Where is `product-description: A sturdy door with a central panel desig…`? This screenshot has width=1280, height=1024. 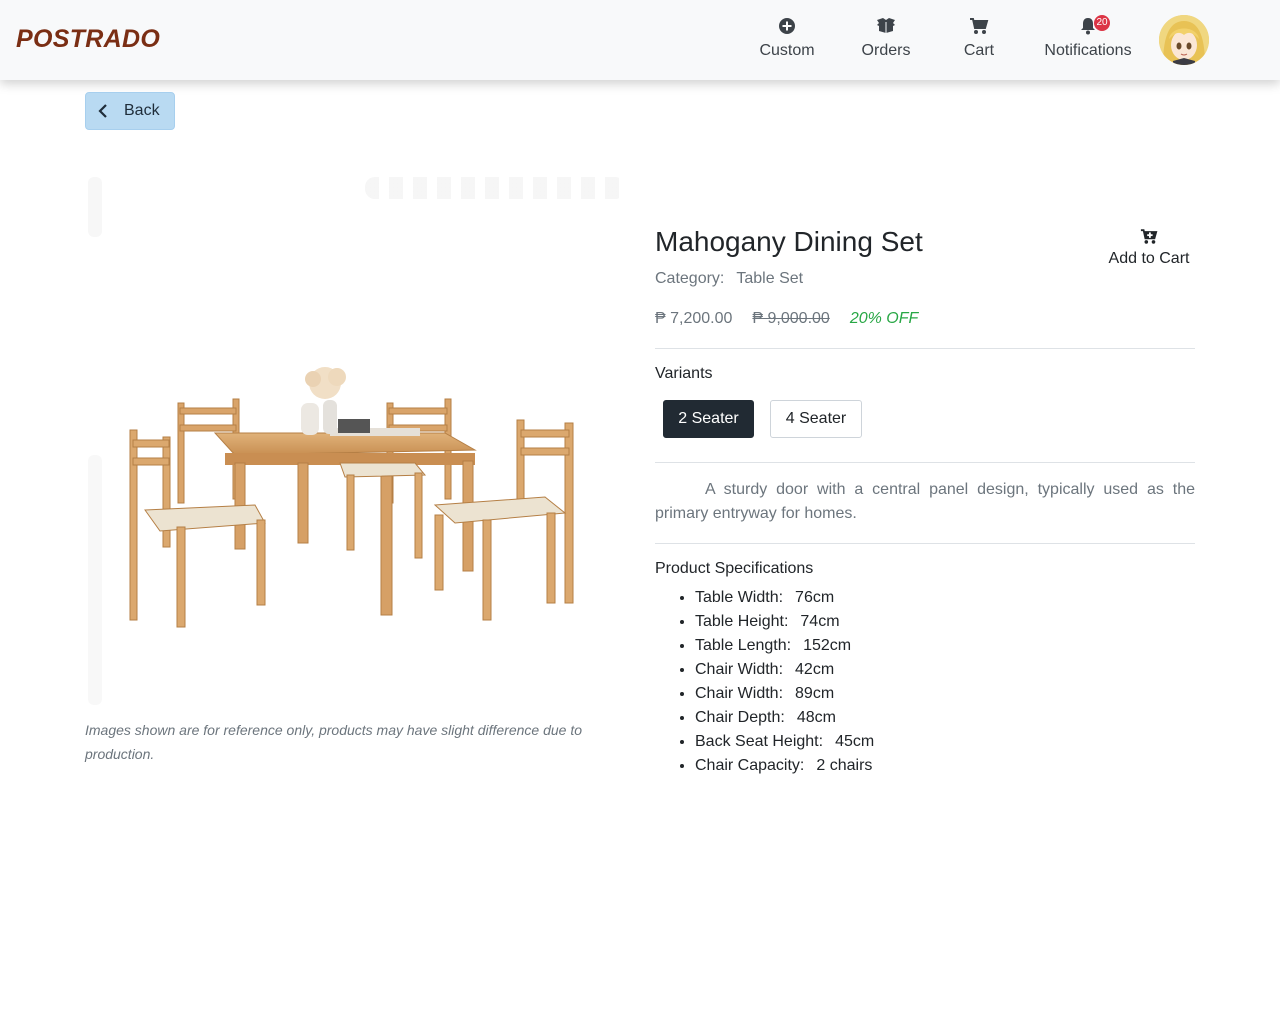 product-description: A sturdy door with a central panel desig… is located at coordinates (925, 501).